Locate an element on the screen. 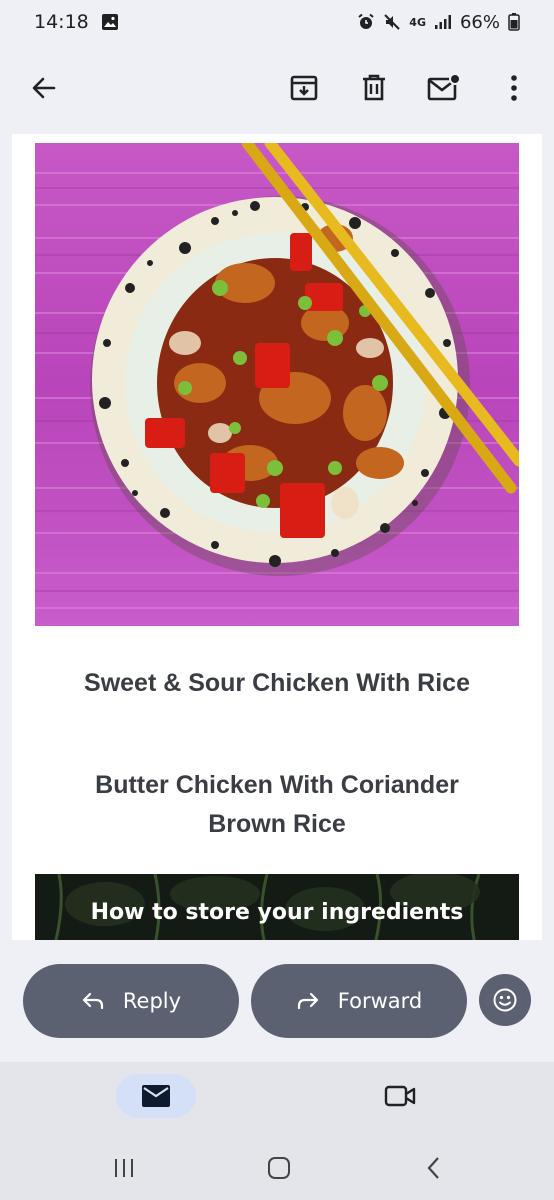 This screenshot has height=1200, width=554. back-arrow-icon is located at coordinates (44, 88).